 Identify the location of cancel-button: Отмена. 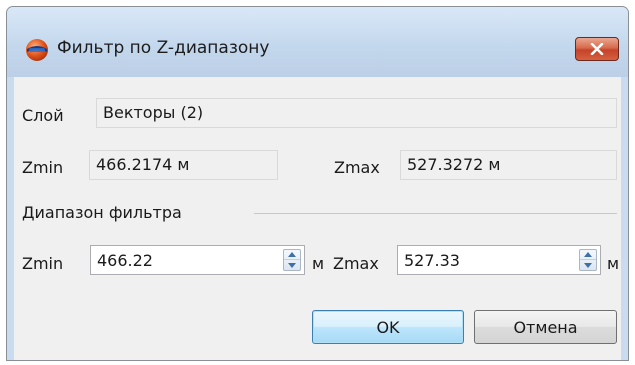
(545, 327).